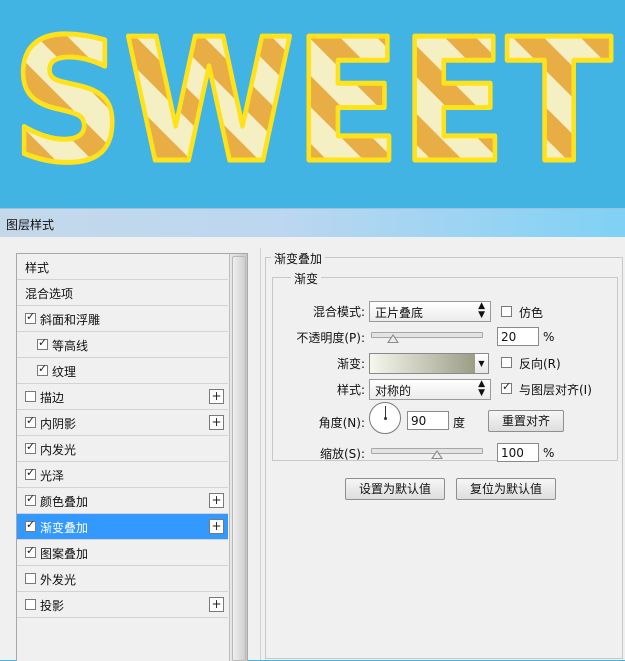 The height and width of the screenshot is (661, 625). I want to click on style-item: ✓ 等高线, so click(122, 345).